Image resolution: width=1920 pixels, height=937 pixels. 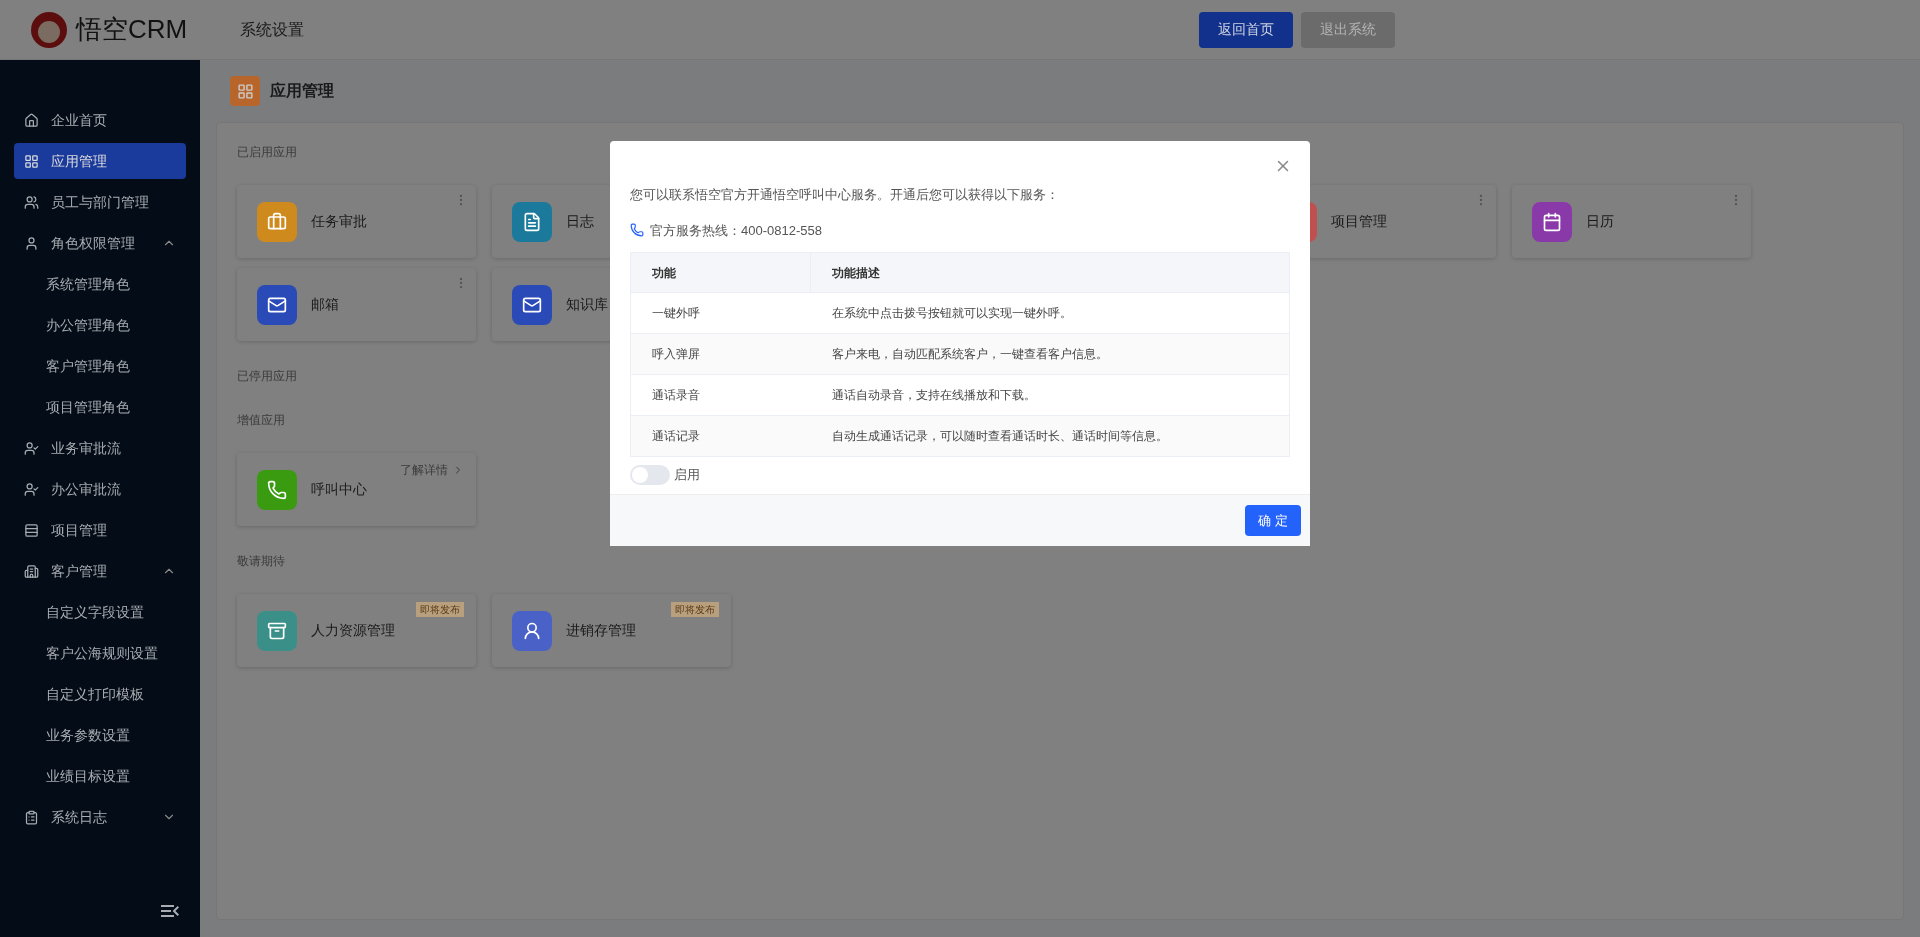 What do you see at coordinates (132, 29) in the screenshot?
I see `logo-text: 悟空CRM` at bounding box center [132, 29].